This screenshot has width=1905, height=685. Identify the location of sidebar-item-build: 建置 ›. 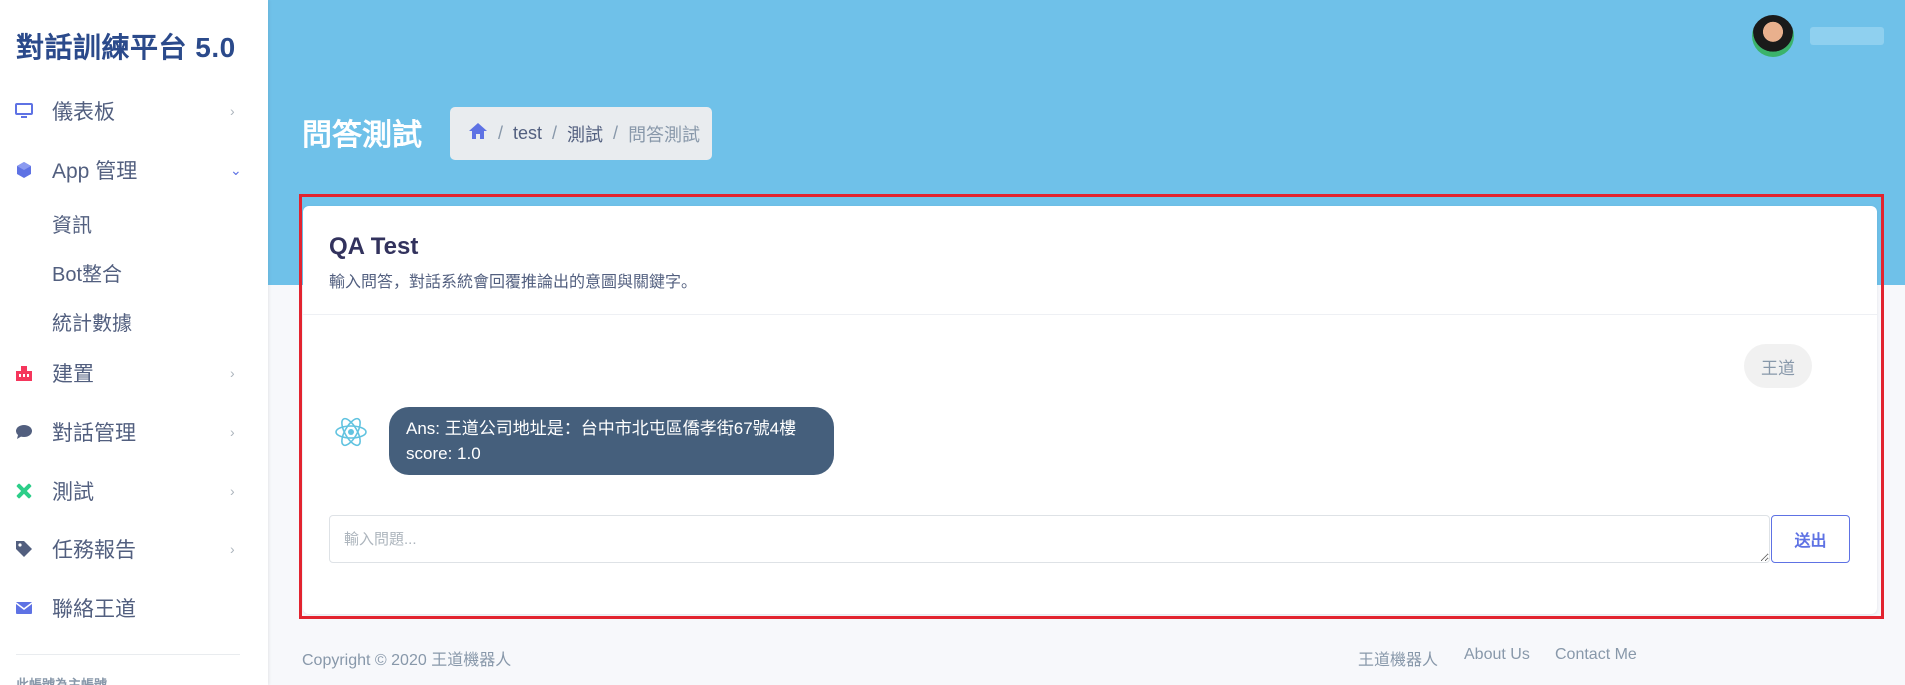
(134, 373).